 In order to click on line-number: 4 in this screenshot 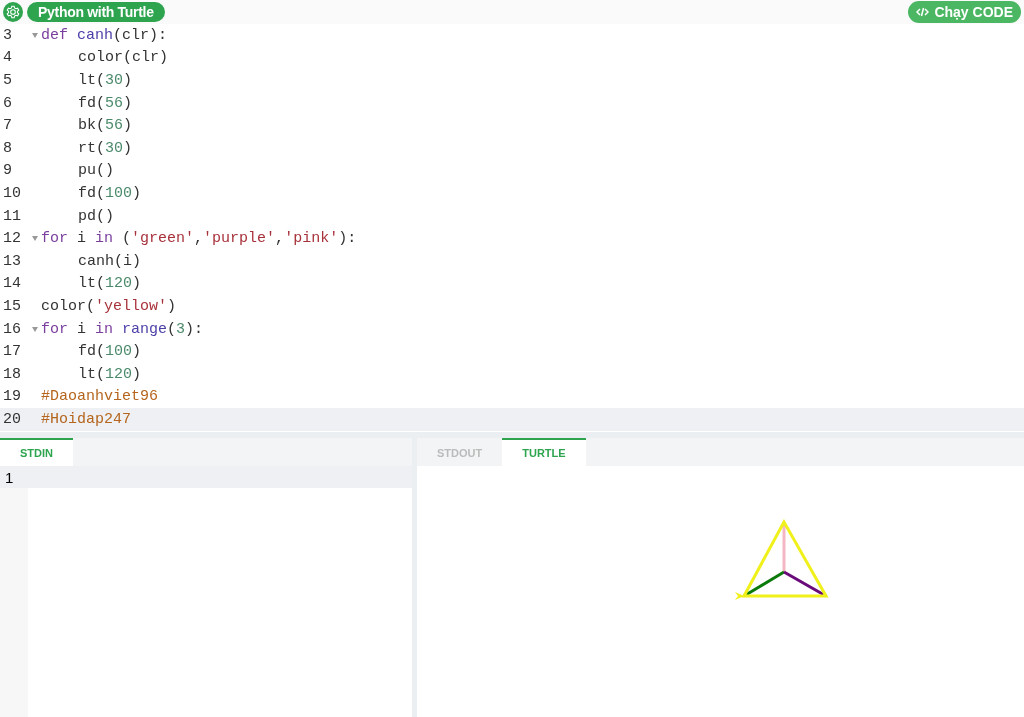, I will do `click(7, 58)`.